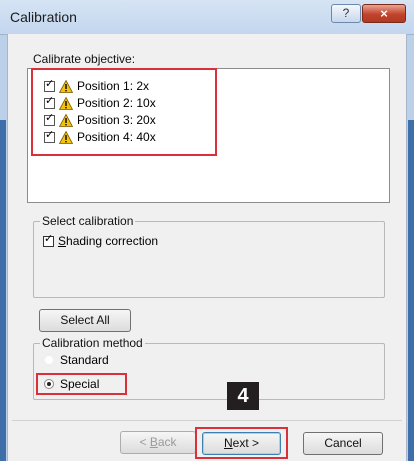 The width and height of the screenshot is (414, 461). Describe the element at coordinates (241, 443) in the screenshot. I see `next-highlight` at that location.